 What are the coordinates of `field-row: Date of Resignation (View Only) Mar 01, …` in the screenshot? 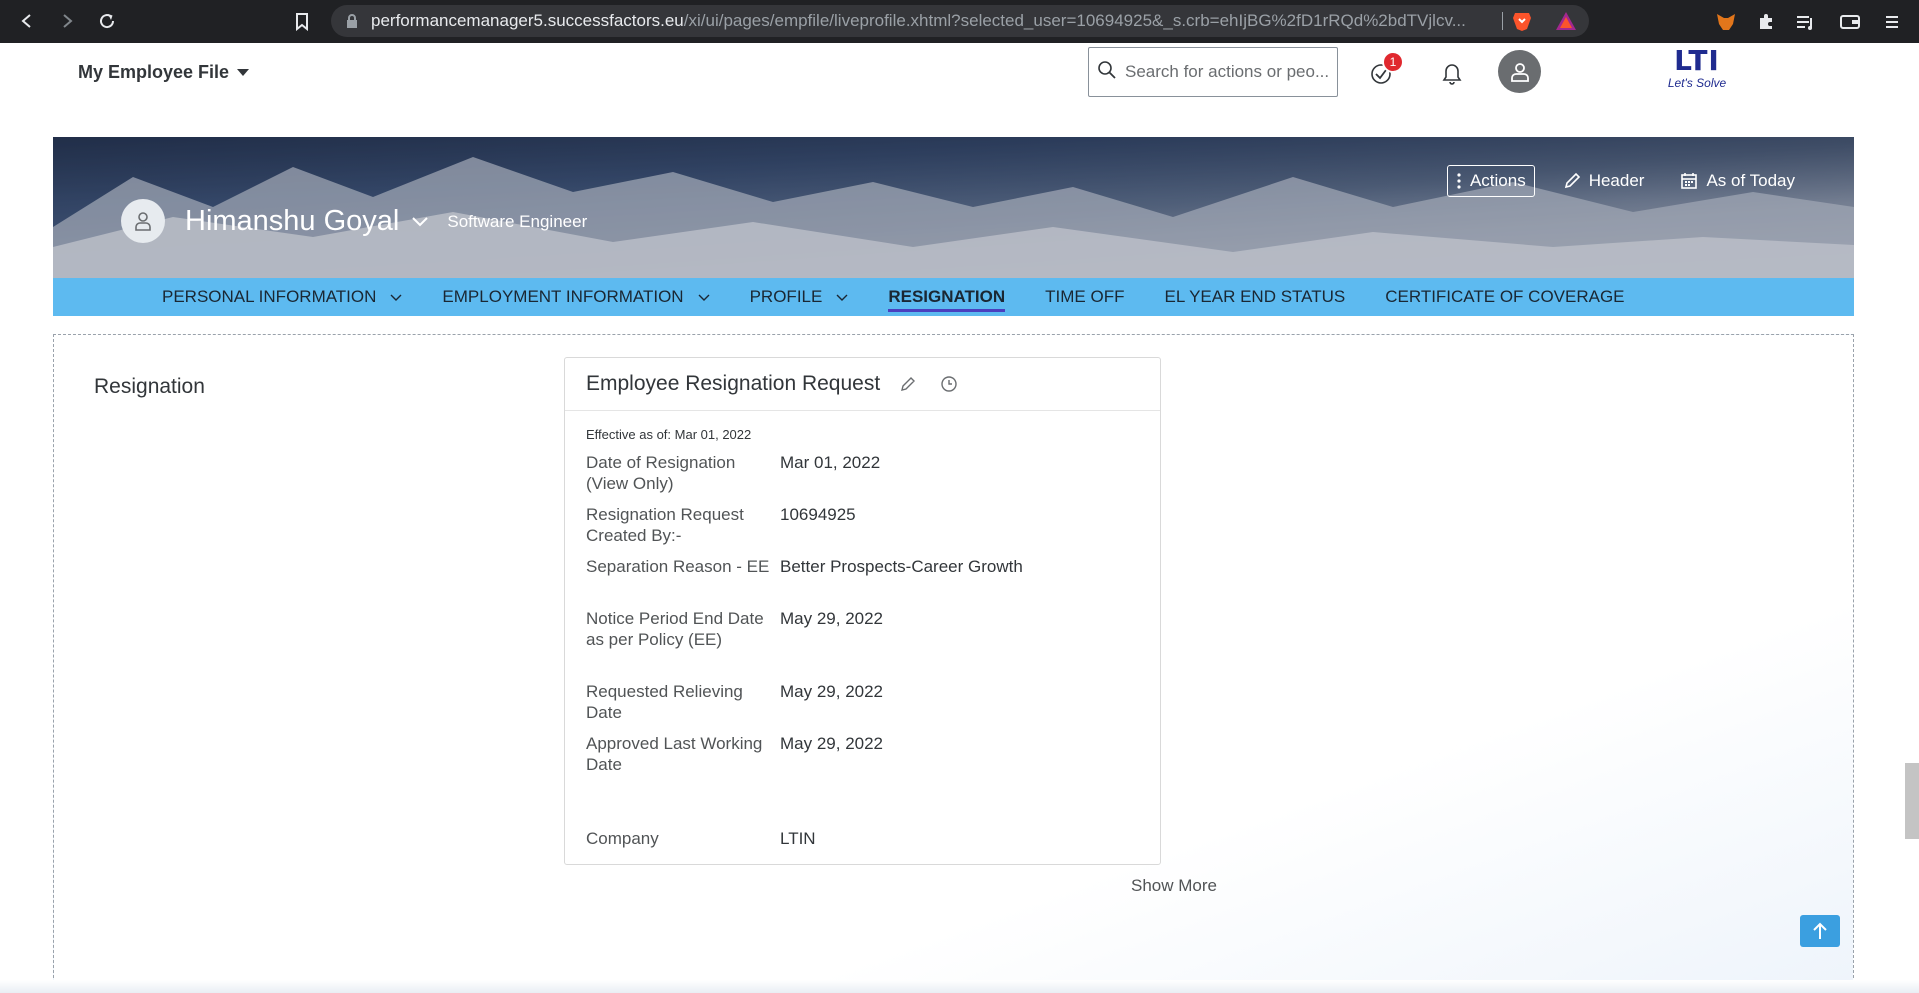 It's located at (866, 473).